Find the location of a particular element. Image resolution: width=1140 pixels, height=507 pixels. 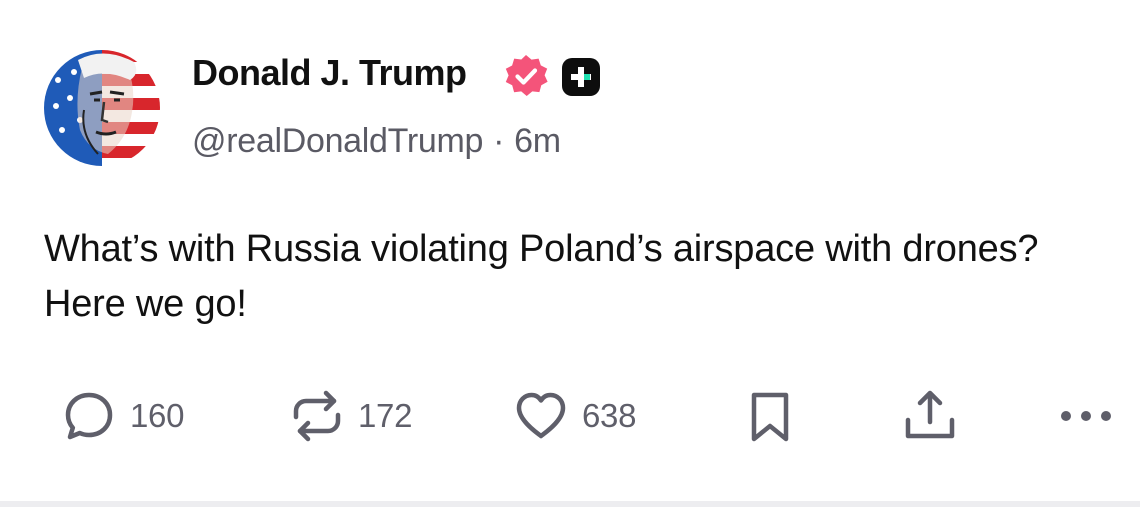

divider is located at coordinates (570, 504).